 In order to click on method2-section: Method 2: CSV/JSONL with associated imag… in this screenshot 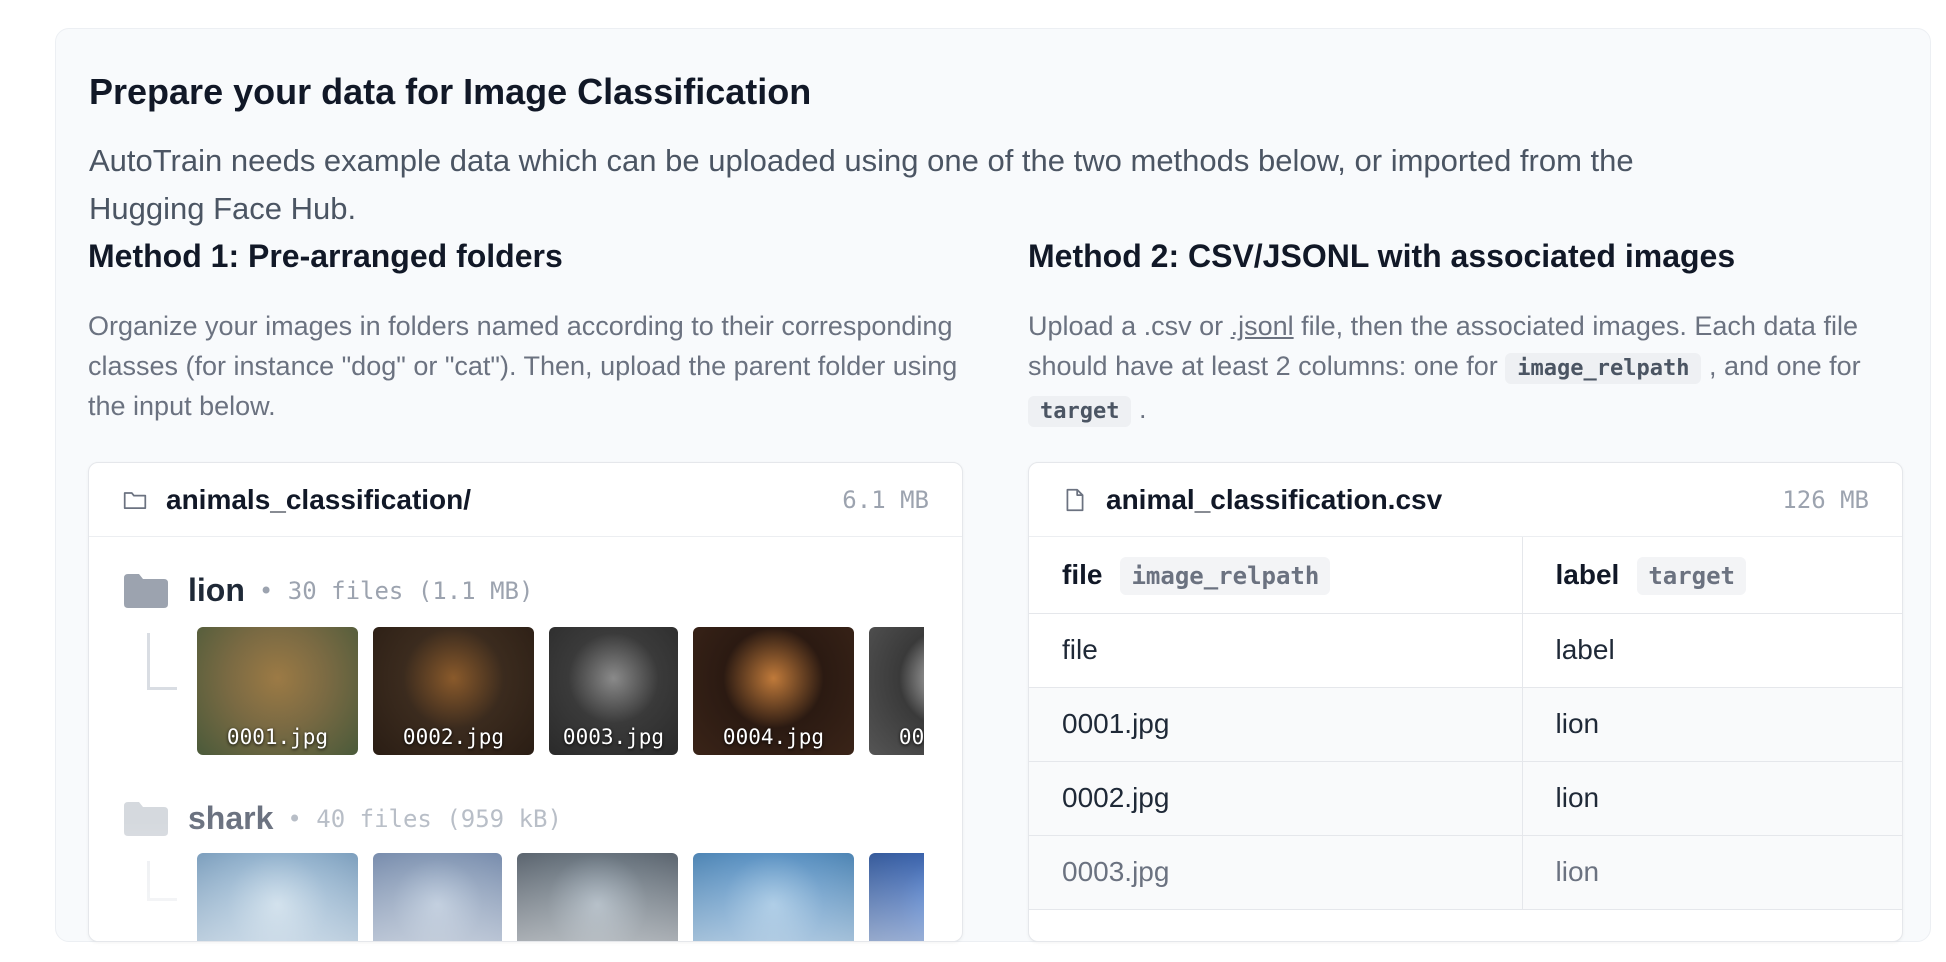, I will do `click(1465, 335)`.